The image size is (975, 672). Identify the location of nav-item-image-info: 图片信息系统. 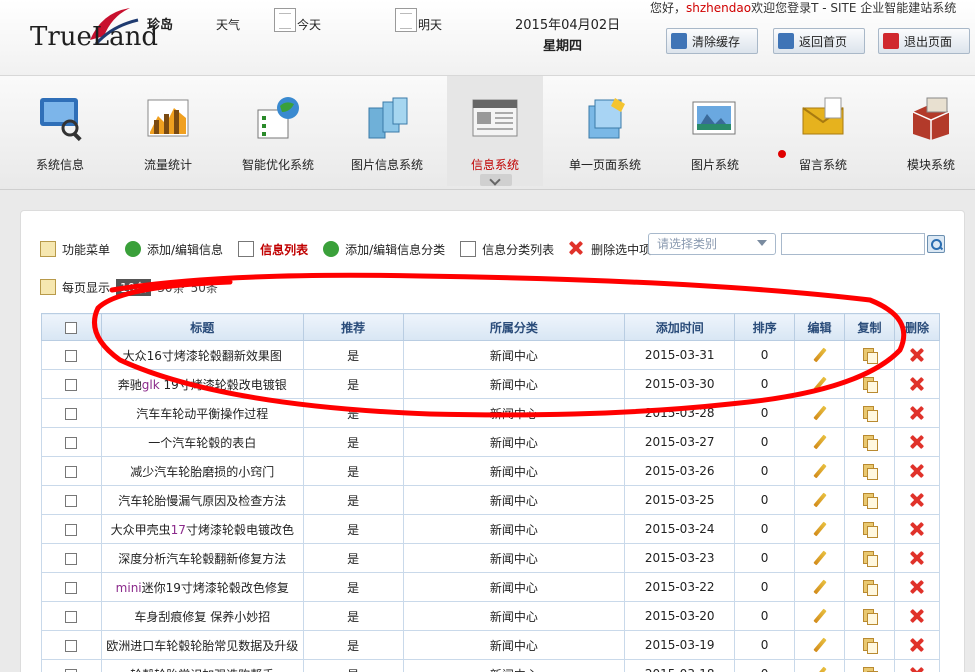
(387, 131).